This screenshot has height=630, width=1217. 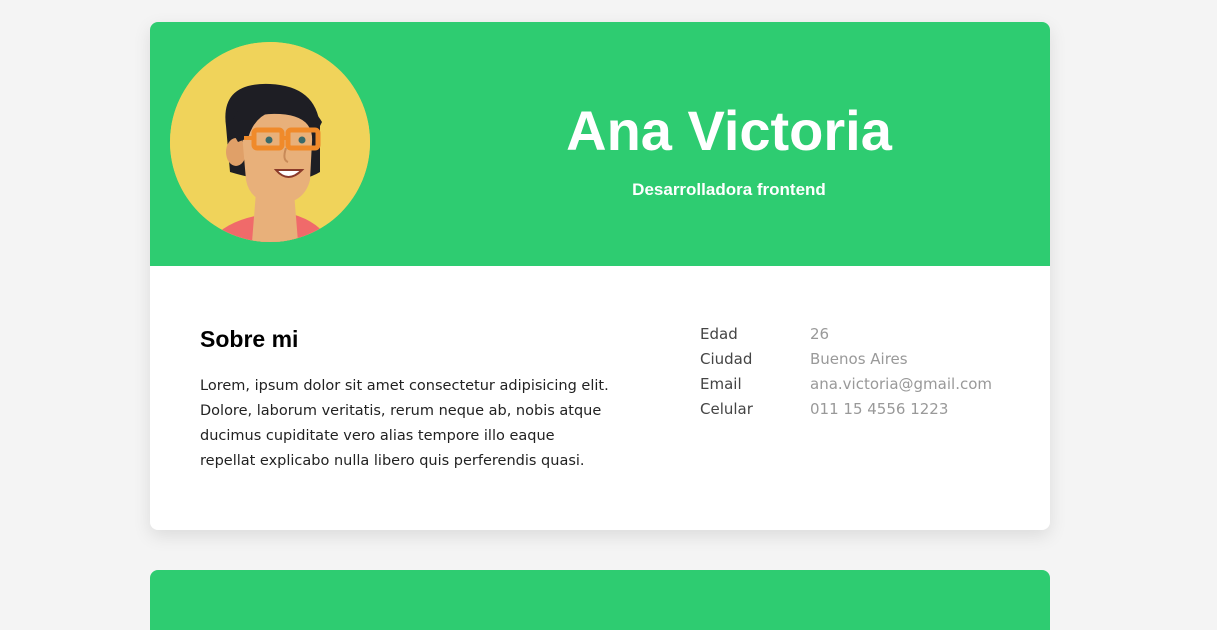 I want to click on info-label: Celular, so click(x=726, y=409).